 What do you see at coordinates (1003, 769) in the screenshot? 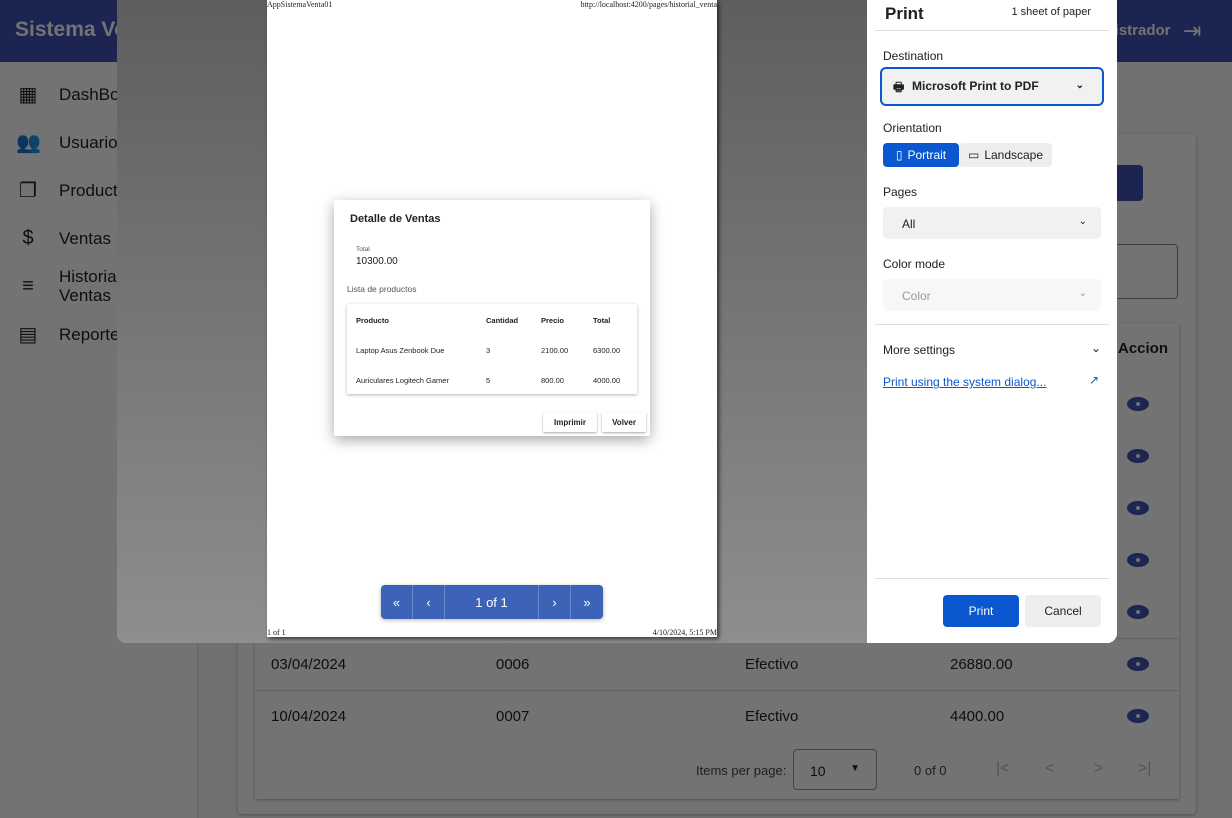
I see `first-page-icon: |<` at bounding box center [1003, 769].